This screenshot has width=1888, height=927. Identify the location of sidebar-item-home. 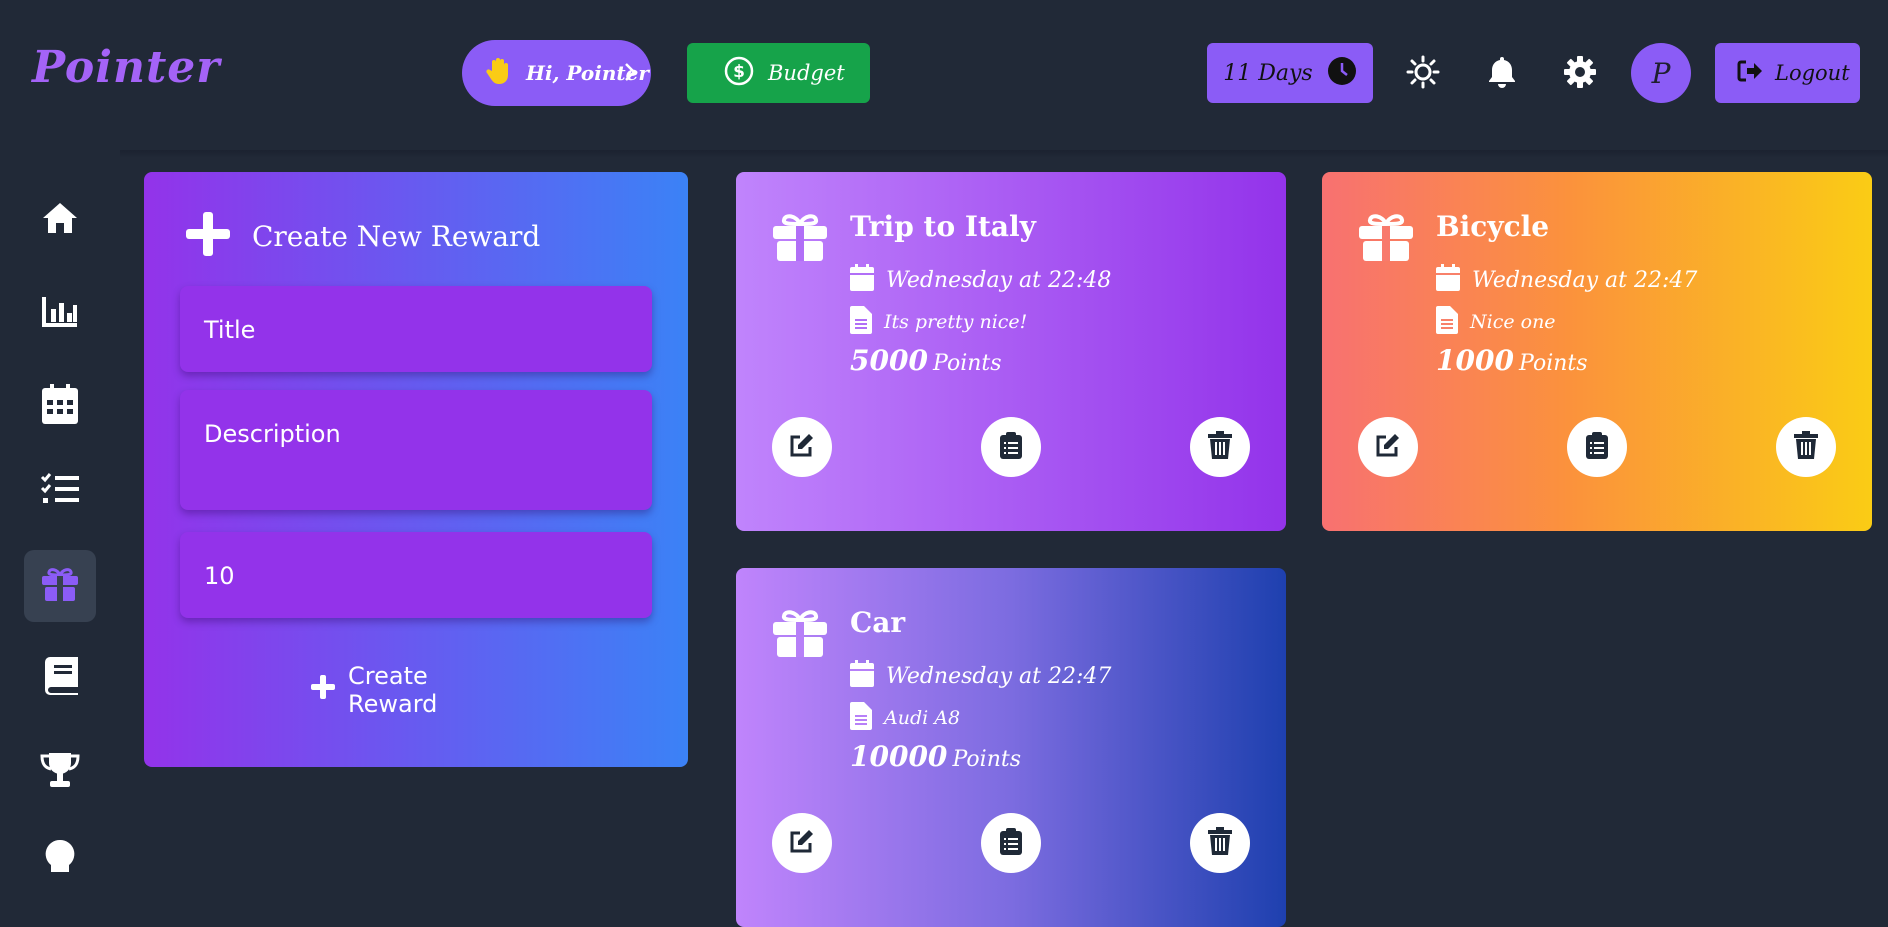
(60, 220).